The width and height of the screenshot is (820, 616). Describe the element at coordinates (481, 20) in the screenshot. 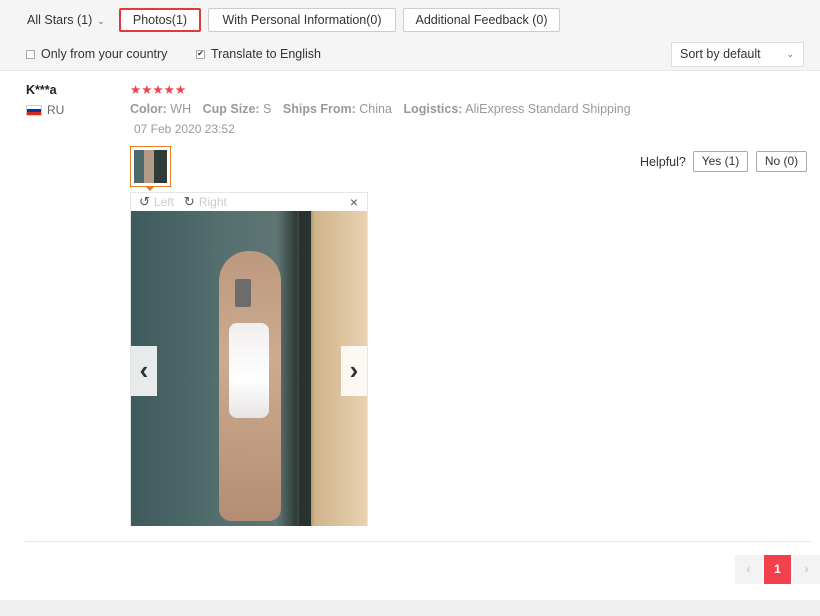

I see `tab-additional-feedback: Additional Feedback (0)` at that location.